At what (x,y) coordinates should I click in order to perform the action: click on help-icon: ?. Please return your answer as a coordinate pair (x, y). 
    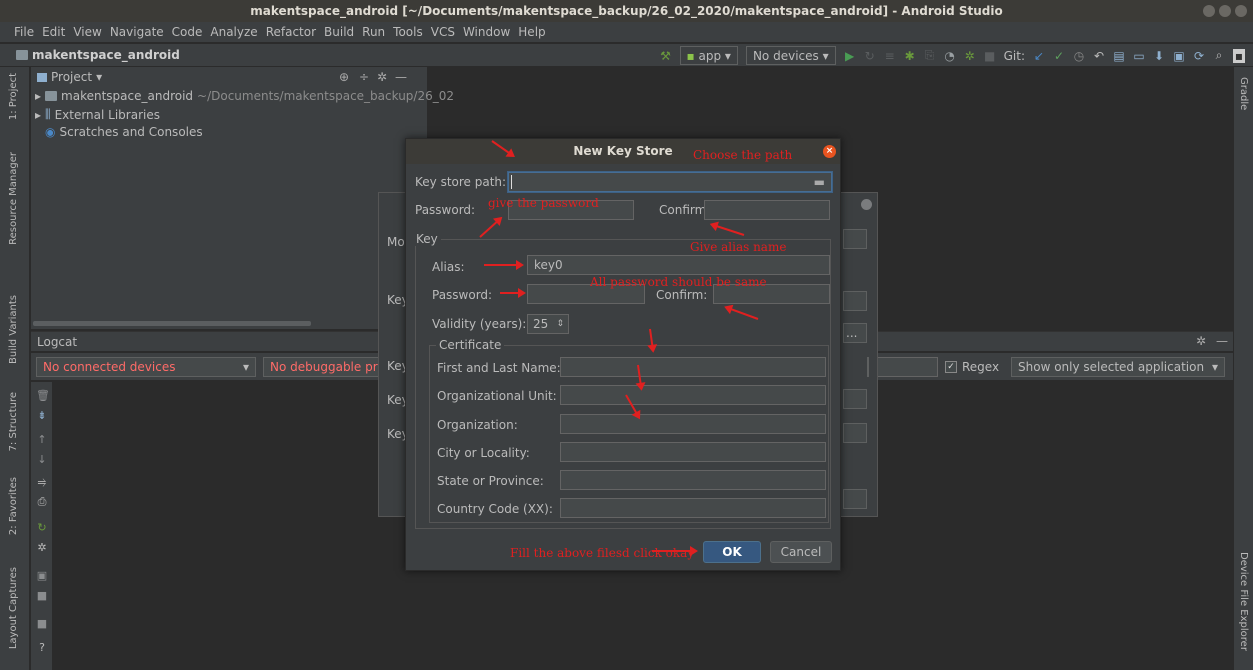
    Looking at the image, I should click on (42, 648).